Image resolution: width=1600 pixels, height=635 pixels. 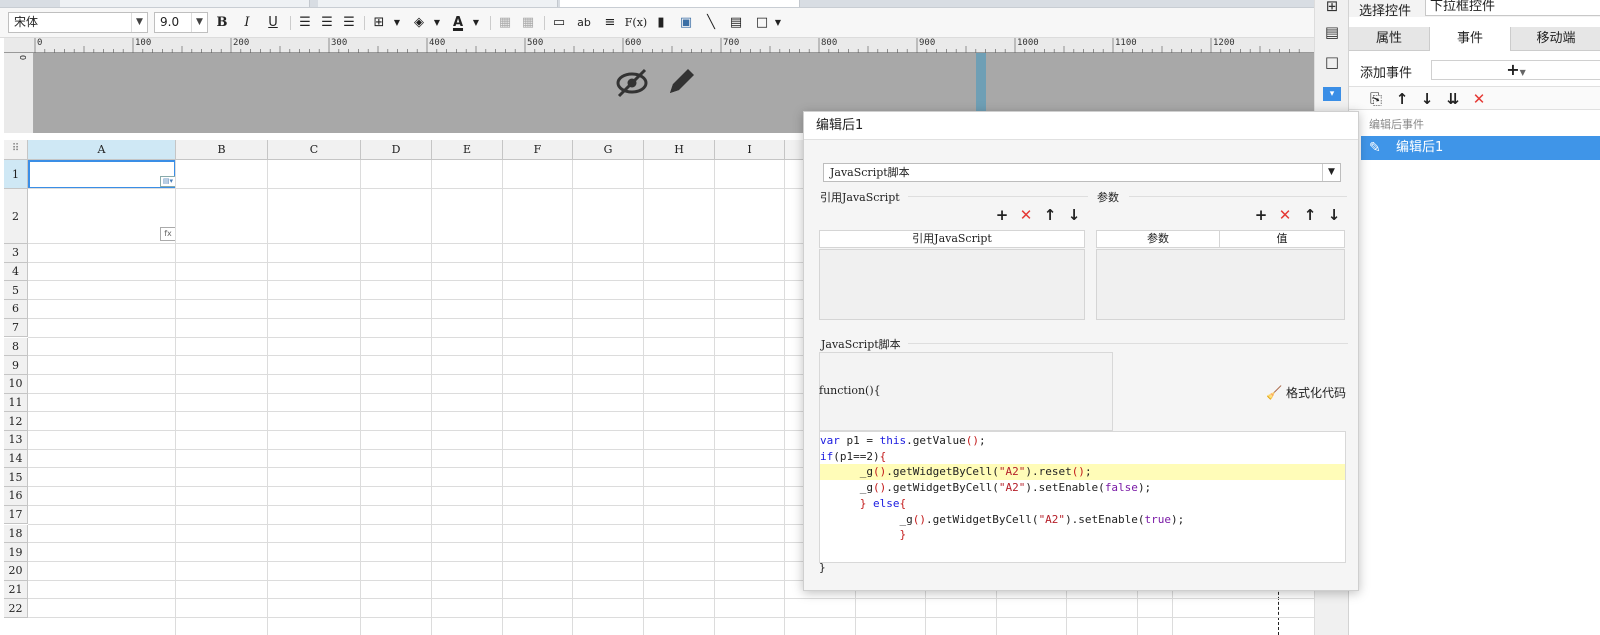 I want to click on font-family-select: 宋体 ▼, so click(x=78, y=22).